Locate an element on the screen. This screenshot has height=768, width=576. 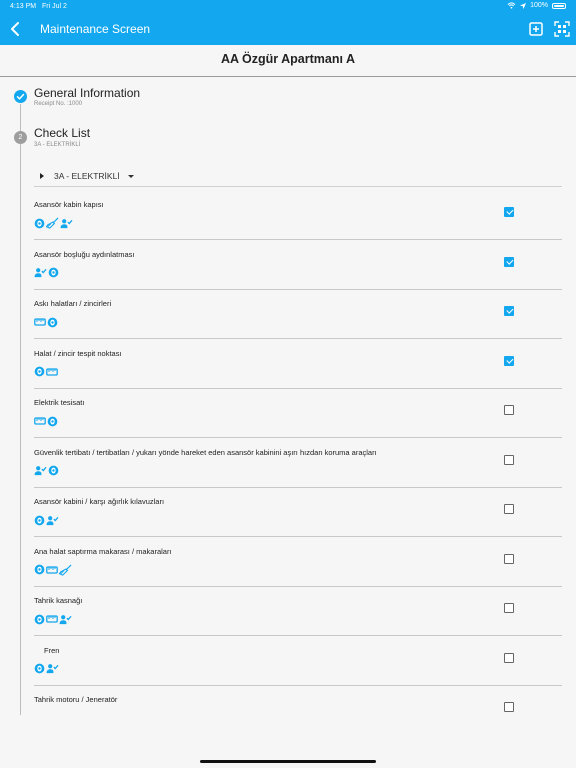
battery-percent: 100% is located at coordinates (539, 5).